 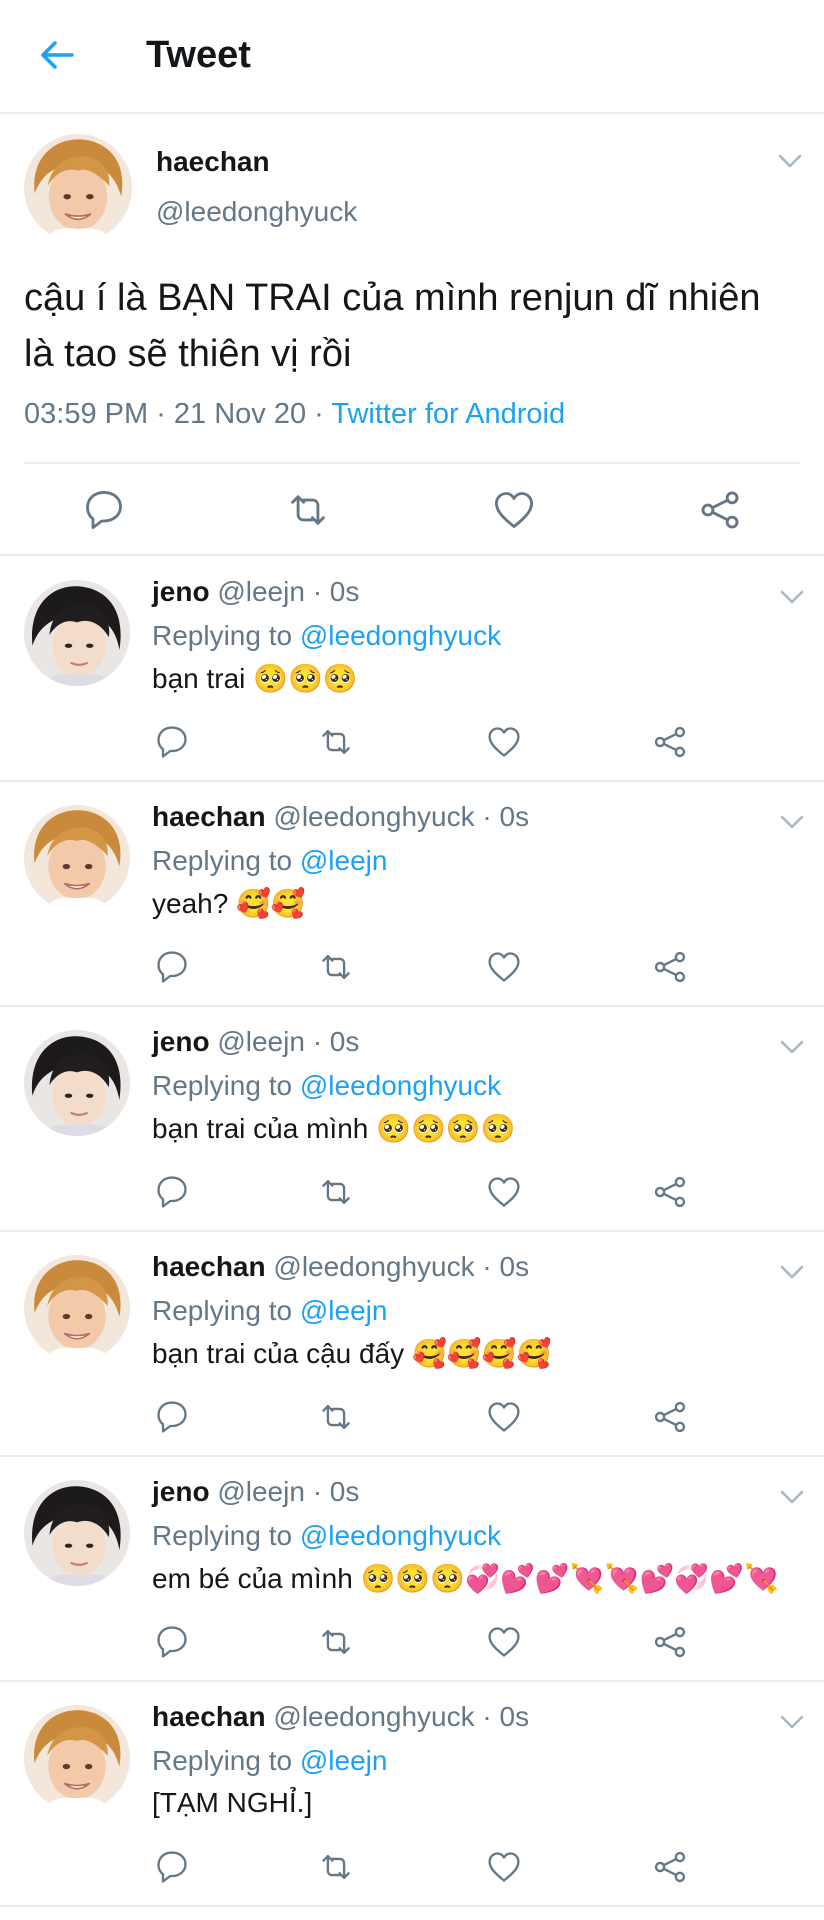 What do you see at coordinates (232, 1802) in the screenshot?
I see `tweet-text: [TẠM NGHỈ.]` at bounding box center [232, 1802].